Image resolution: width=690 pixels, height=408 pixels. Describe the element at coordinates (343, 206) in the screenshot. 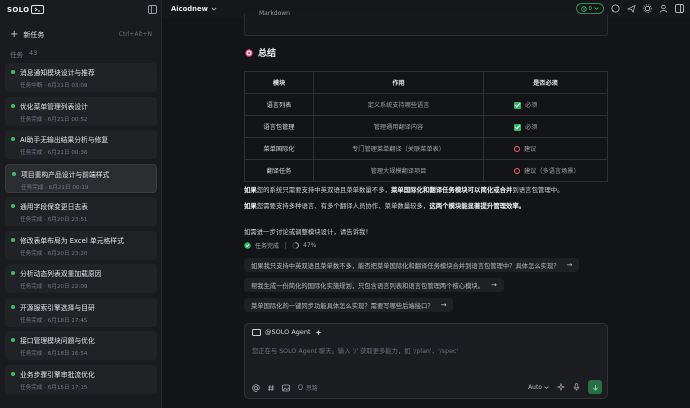

I see `para2-text: 您需要支持多种语言、有多个翻译人员协作、菜单数量较多，` at that location.